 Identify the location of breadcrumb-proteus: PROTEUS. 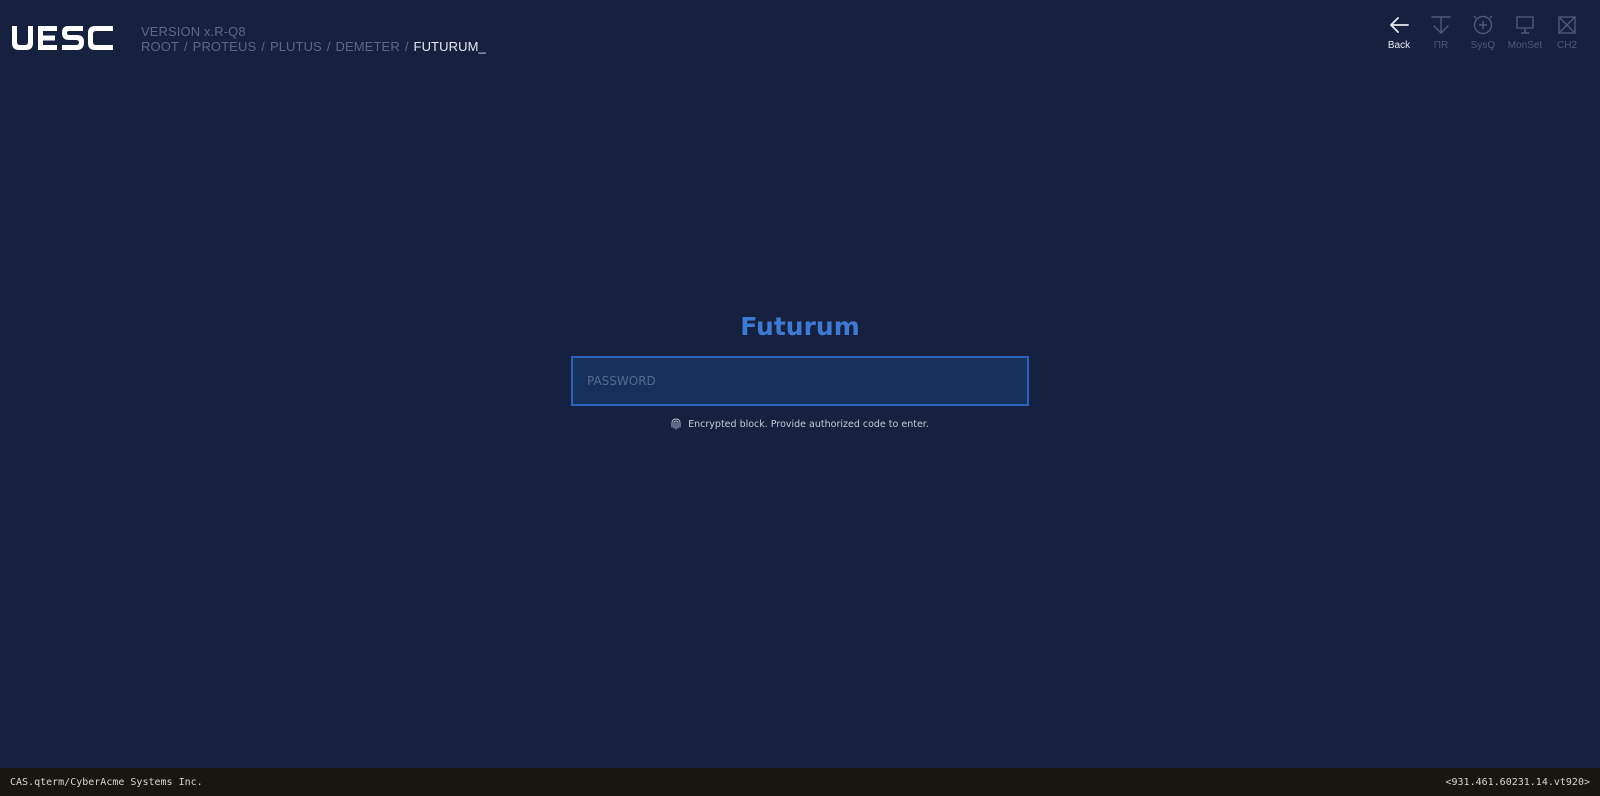
(225, 46).